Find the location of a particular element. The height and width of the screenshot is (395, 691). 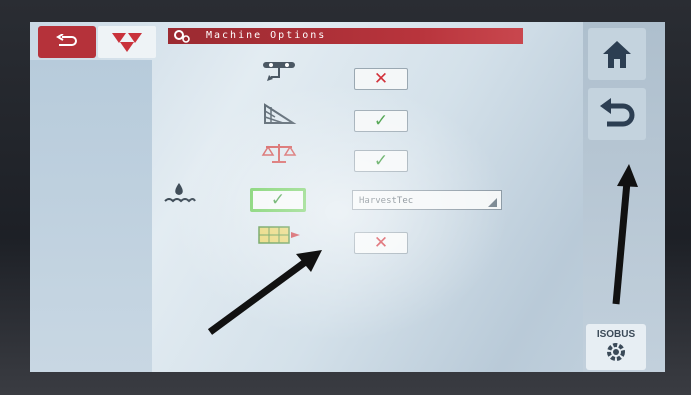

sprayer-nozzle-icon is located at coordinates (279, 71).